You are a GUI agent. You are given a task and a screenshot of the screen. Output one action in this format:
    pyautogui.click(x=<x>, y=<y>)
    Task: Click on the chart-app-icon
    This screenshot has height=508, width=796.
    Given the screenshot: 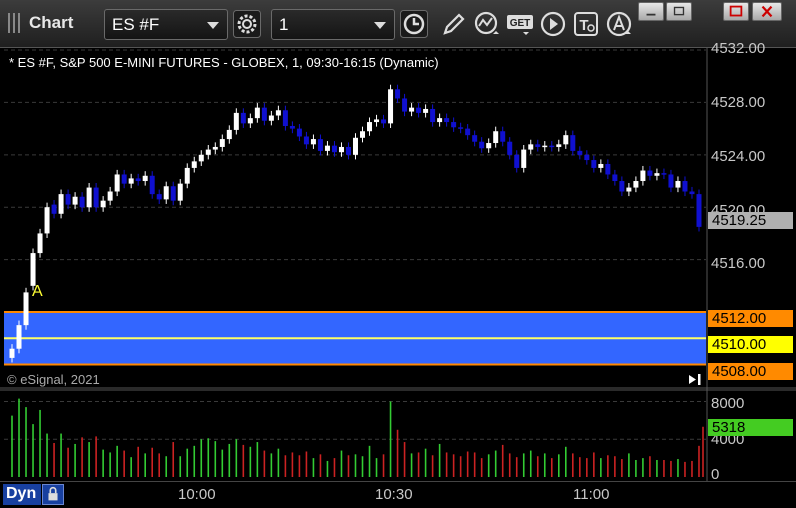 What is the action you would take?
    pyautogui.click(x=14, y=23)
    